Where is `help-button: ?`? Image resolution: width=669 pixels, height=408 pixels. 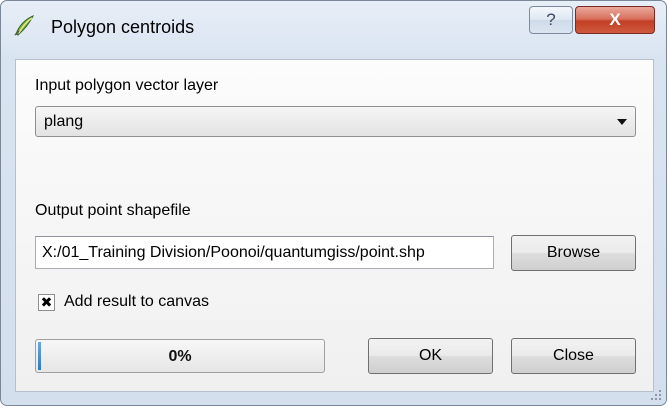 help-button: ? is located at coordinates (551, 20).